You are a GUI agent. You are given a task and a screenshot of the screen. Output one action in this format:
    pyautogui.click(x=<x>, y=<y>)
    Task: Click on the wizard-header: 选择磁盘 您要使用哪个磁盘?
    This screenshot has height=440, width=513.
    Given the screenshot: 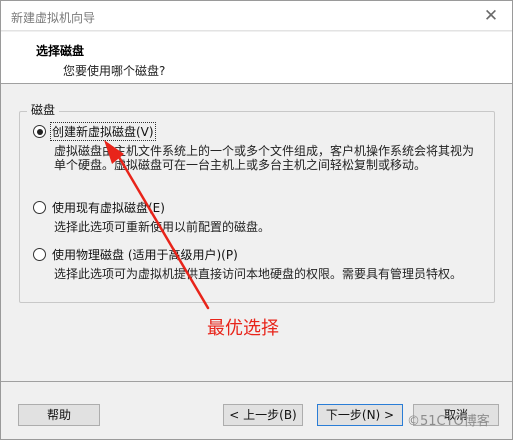 What is the action you would take?
    pyautogui.click(x=256, y=58)
    